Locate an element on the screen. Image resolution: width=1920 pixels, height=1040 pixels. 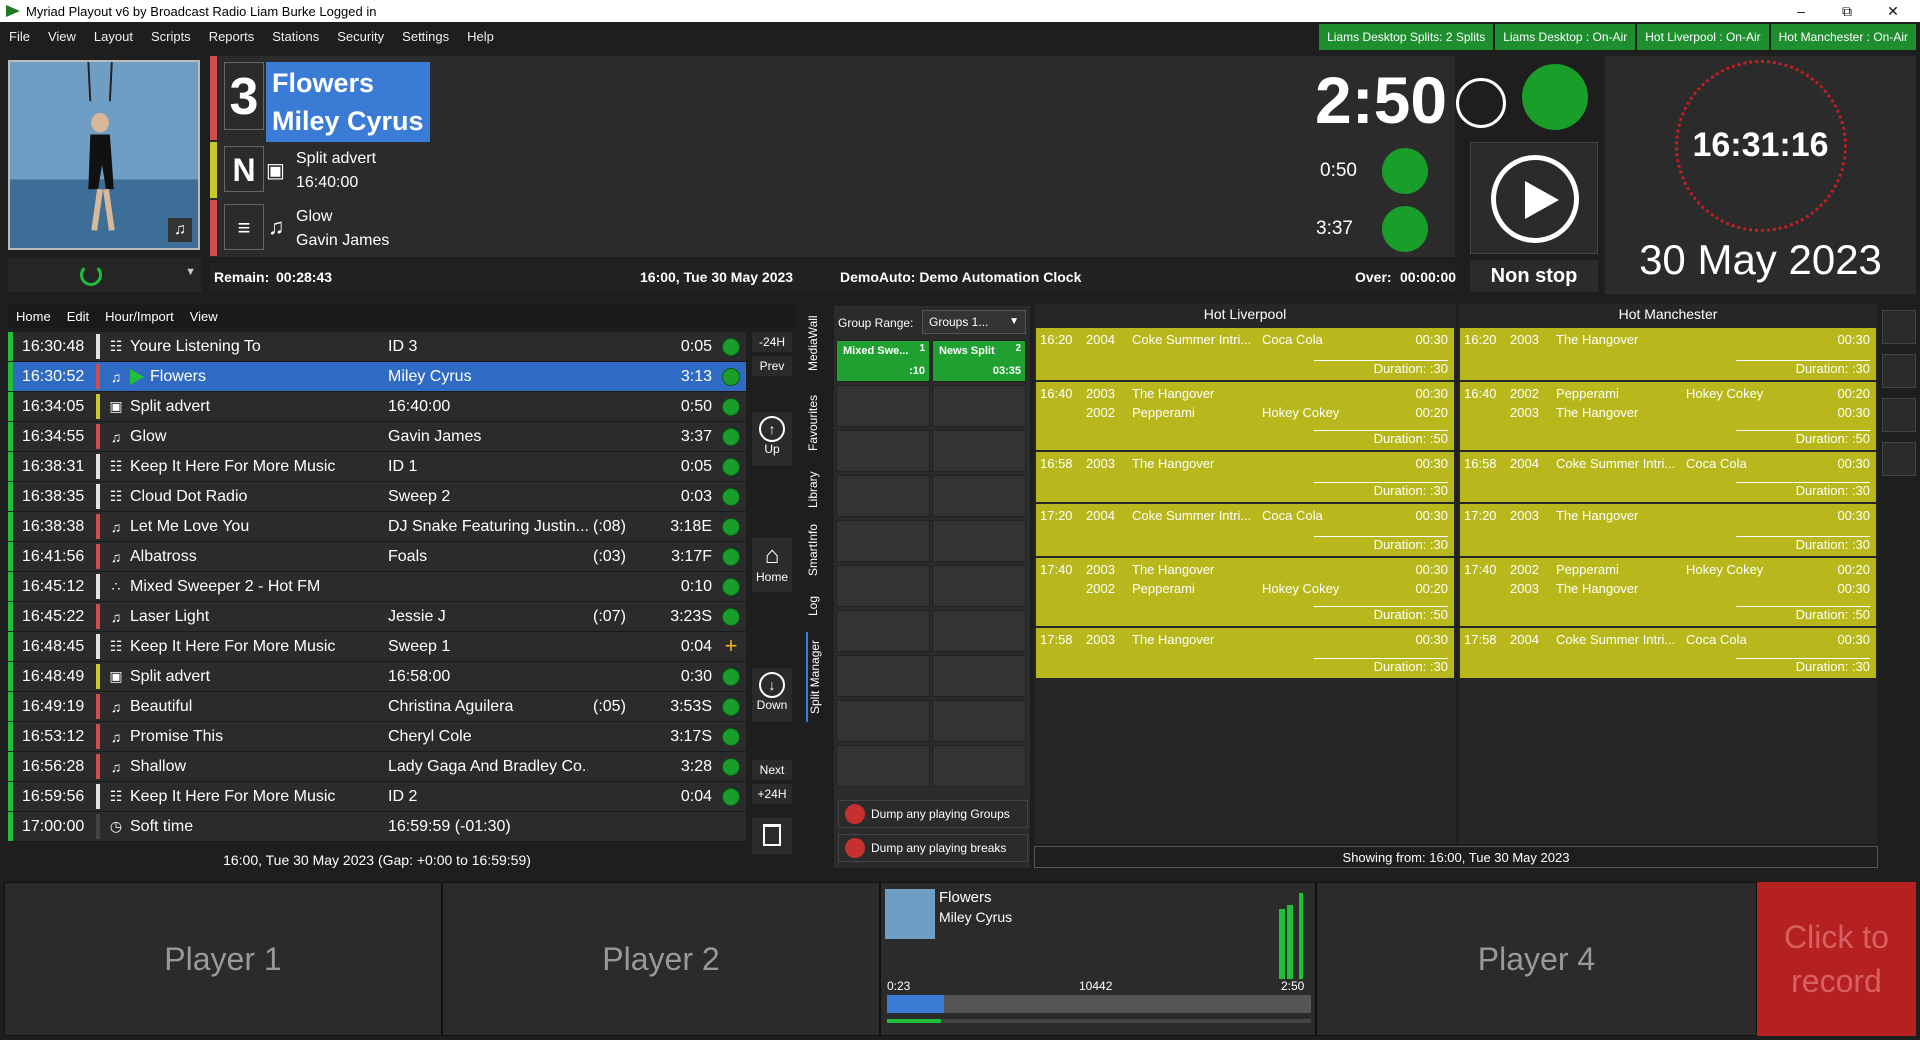
menu-security: Security is located at coordinates (360, 36).